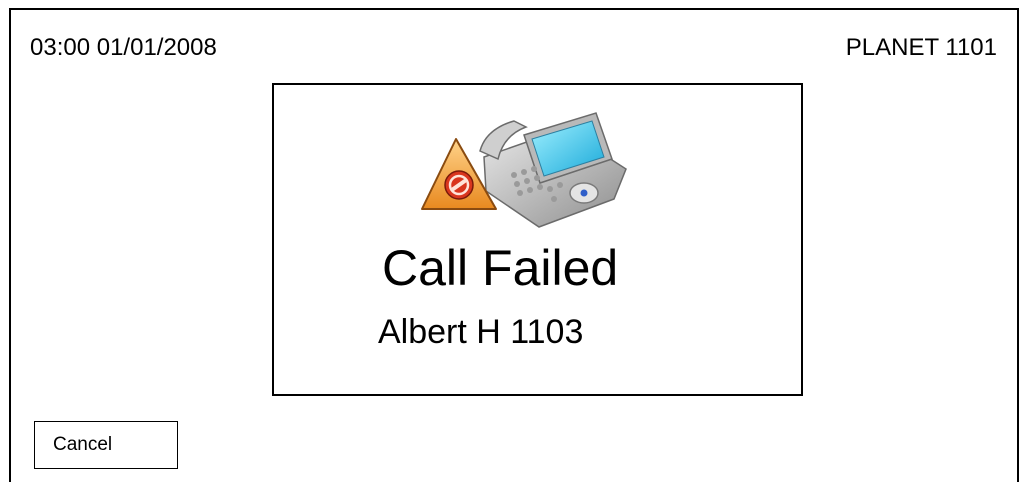 The height and width of the screenshot is (483, 1027). I want to click on cancel-button: Cancel, so click(106, 445).